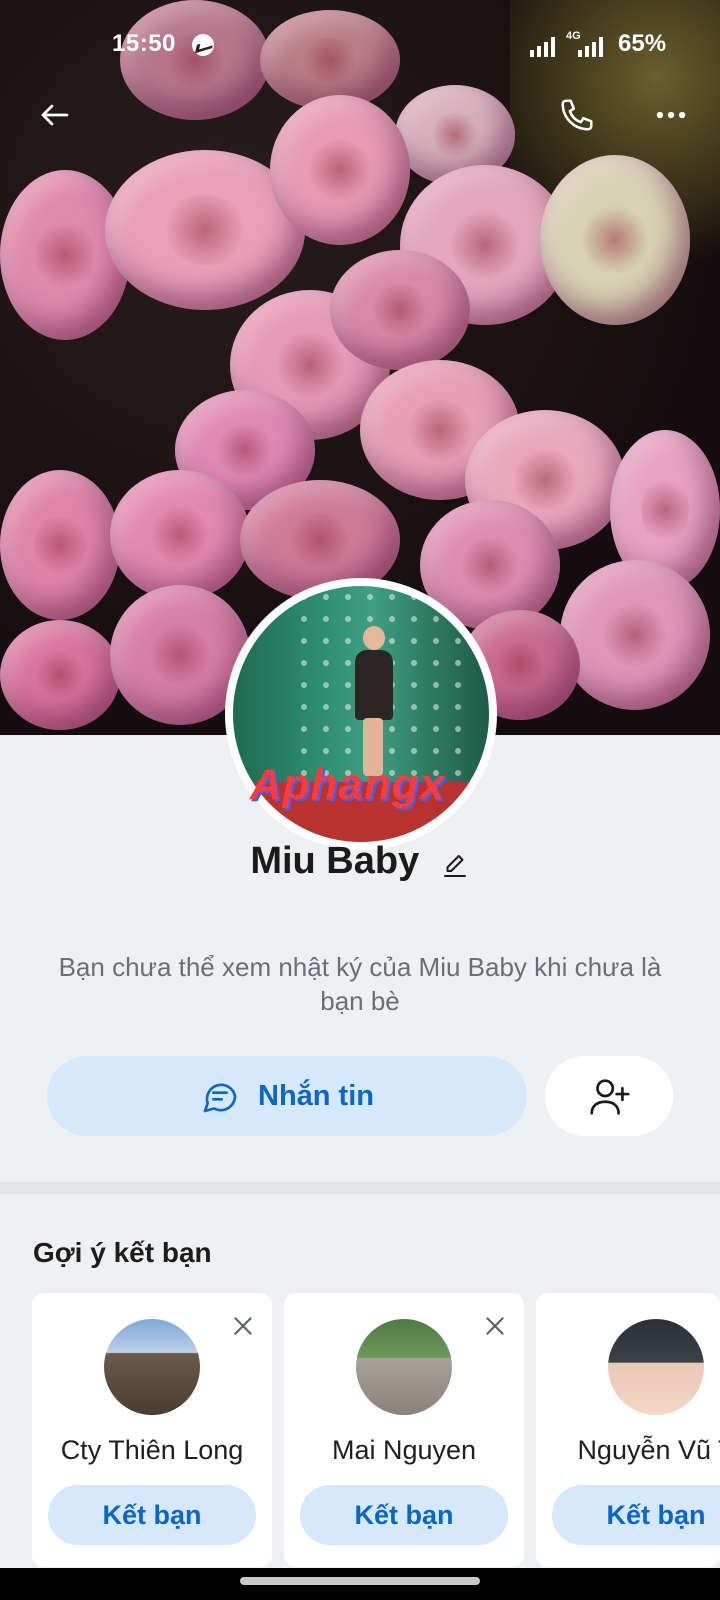 The height and width of the screenshot is (1600, 720). I want to click on suggestion-card: Cty Thiên Long Kết bạn, so click(152, 1430).